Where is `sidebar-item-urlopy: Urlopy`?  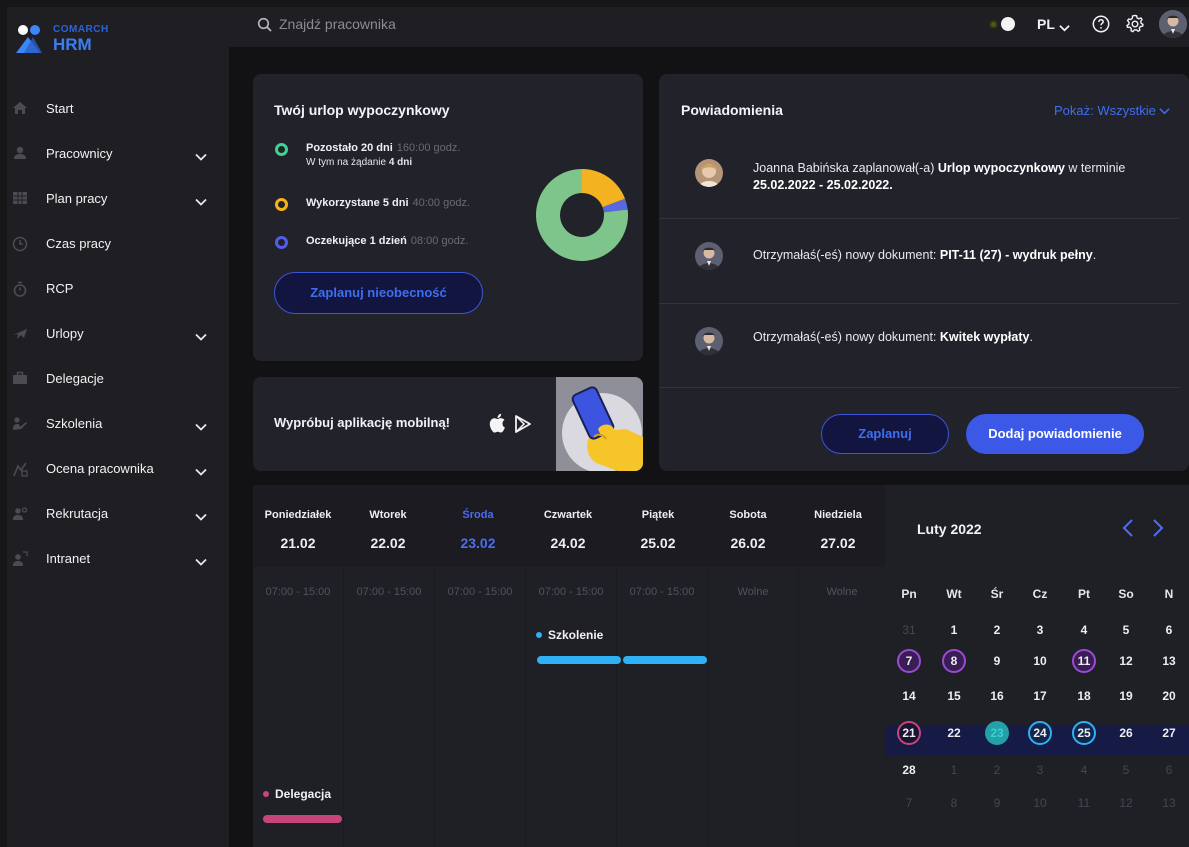
sidebar-item-urlopy: Urlopy is located at coordinates (118, 333).